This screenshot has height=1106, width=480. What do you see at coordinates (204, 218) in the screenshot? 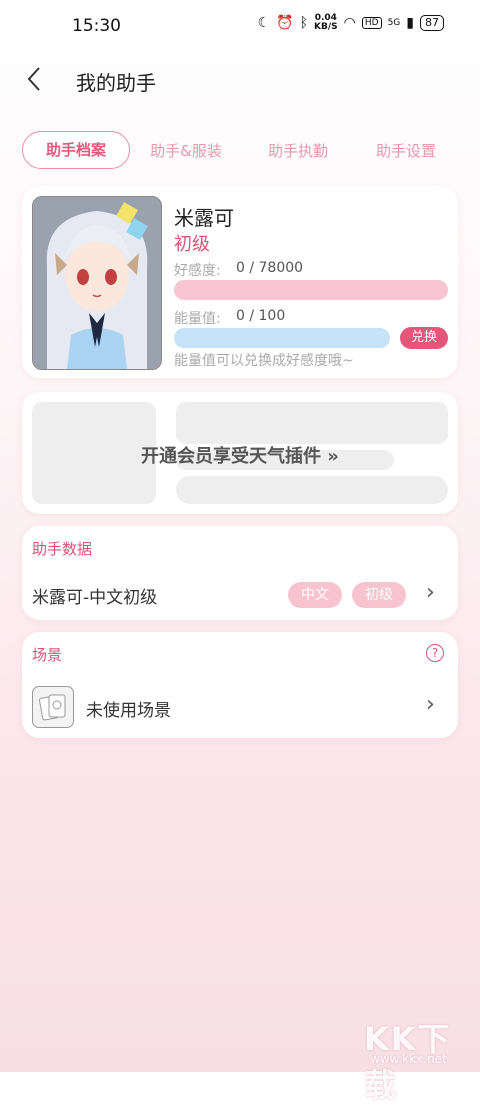
I see `assistant-name: 米露可` at bounding box center [204, 218].